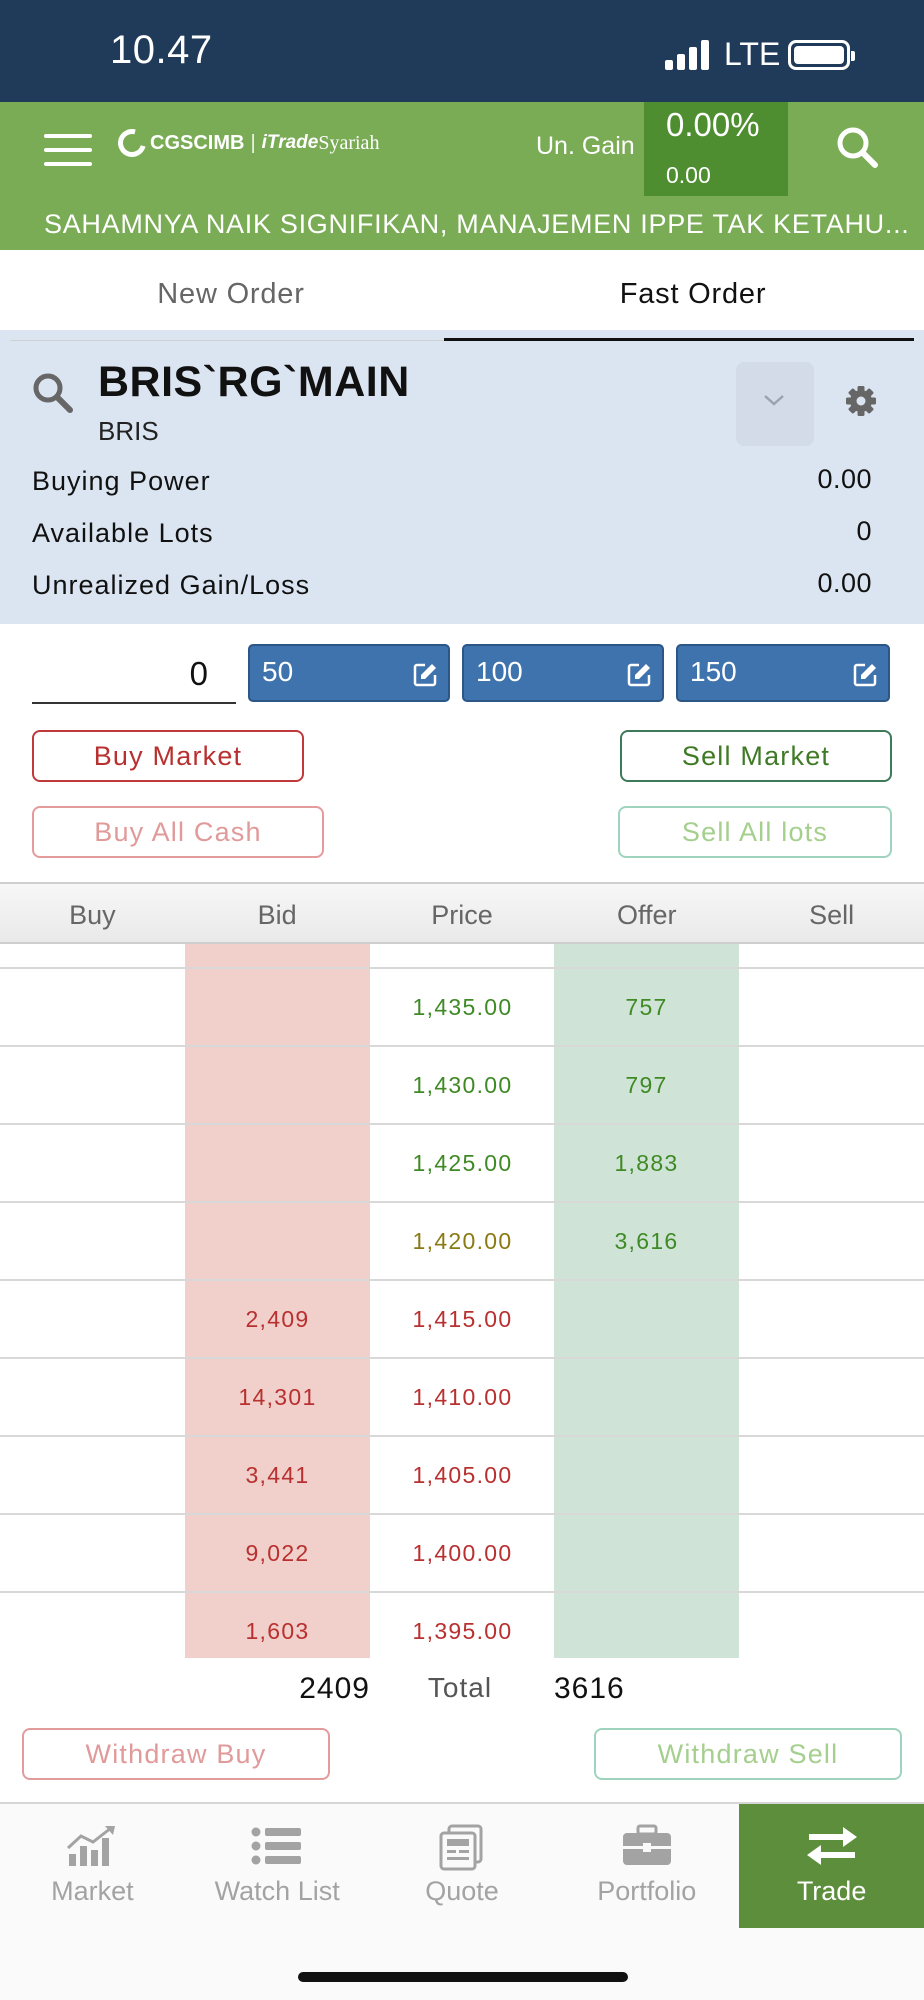 The width and height of the screenshot is (924, 2000). I want to click on order-book-bid-cell: 9,022, so click(277, 1553).